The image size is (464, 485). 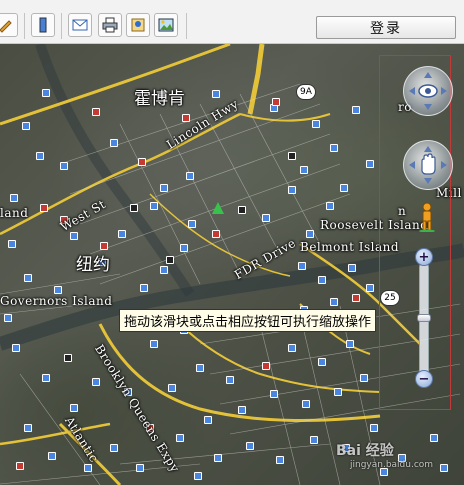 I want to click on print-icon, so click(x=110, y=25).